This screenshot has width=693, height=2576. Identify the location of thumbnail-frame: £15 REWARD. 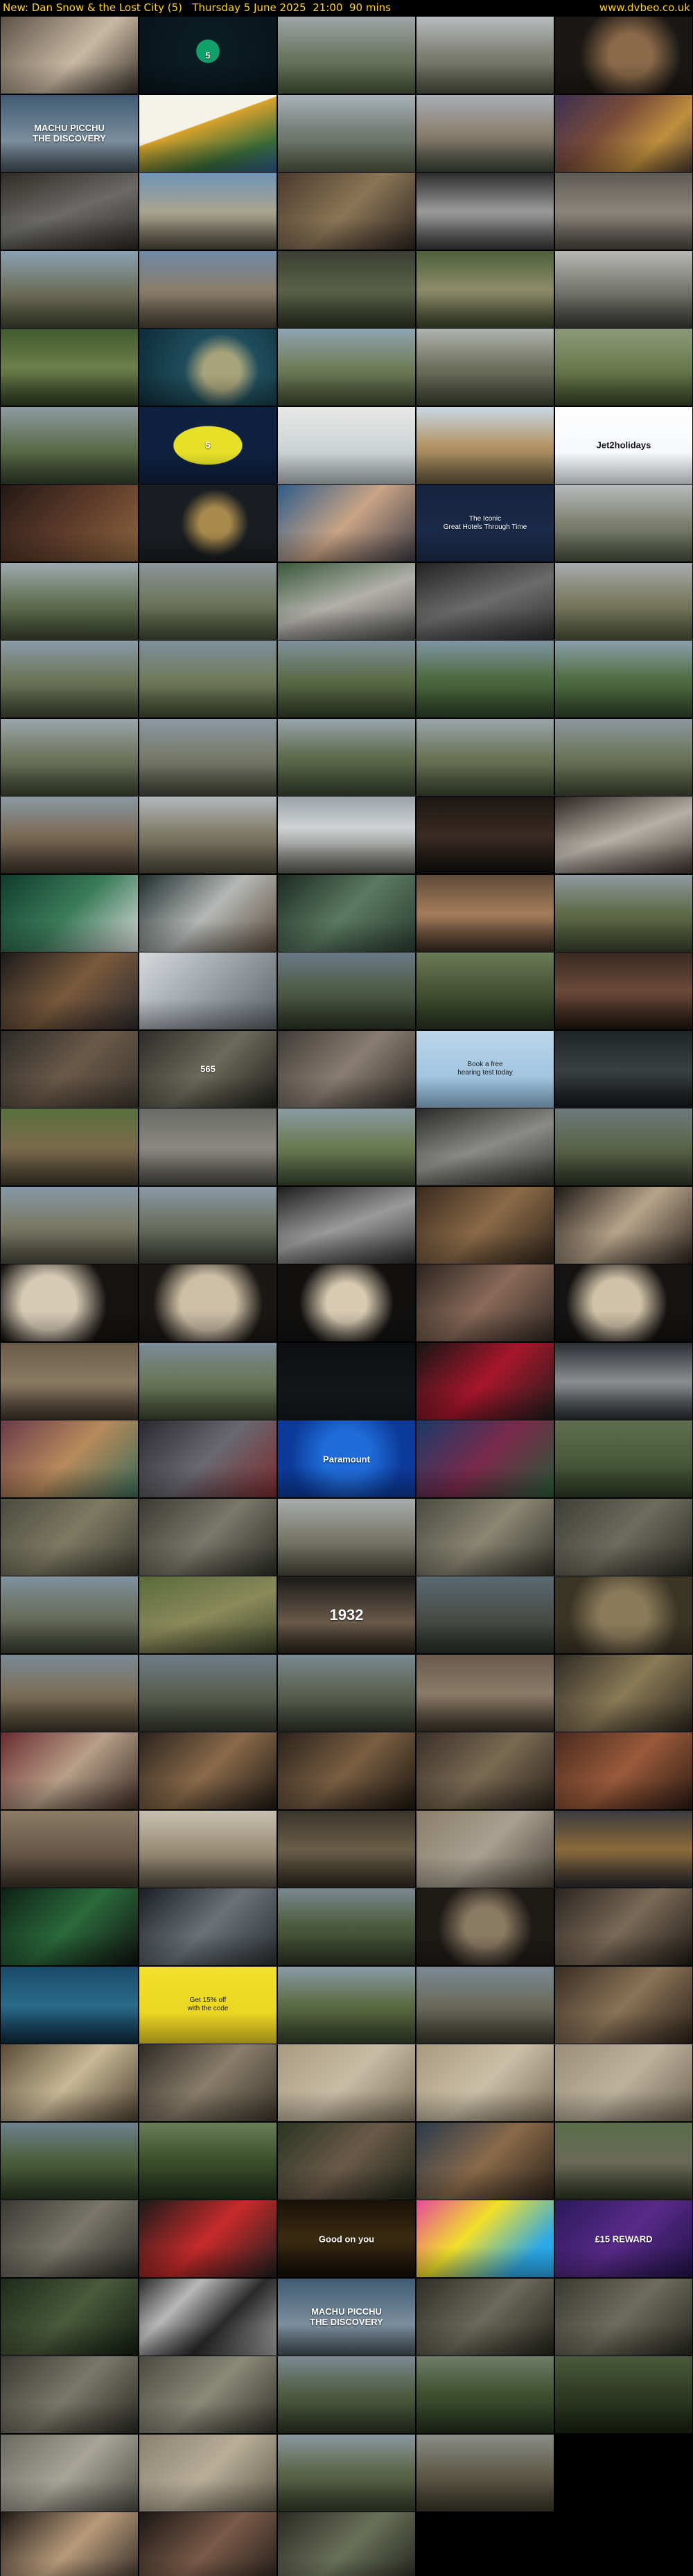
(623, 2238).